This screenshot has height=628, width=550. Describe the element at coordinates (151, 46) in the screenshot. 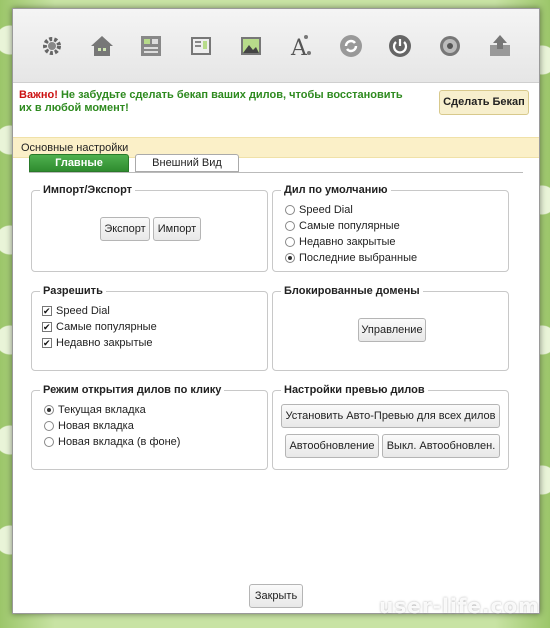

I see `dials-icon` at that location.